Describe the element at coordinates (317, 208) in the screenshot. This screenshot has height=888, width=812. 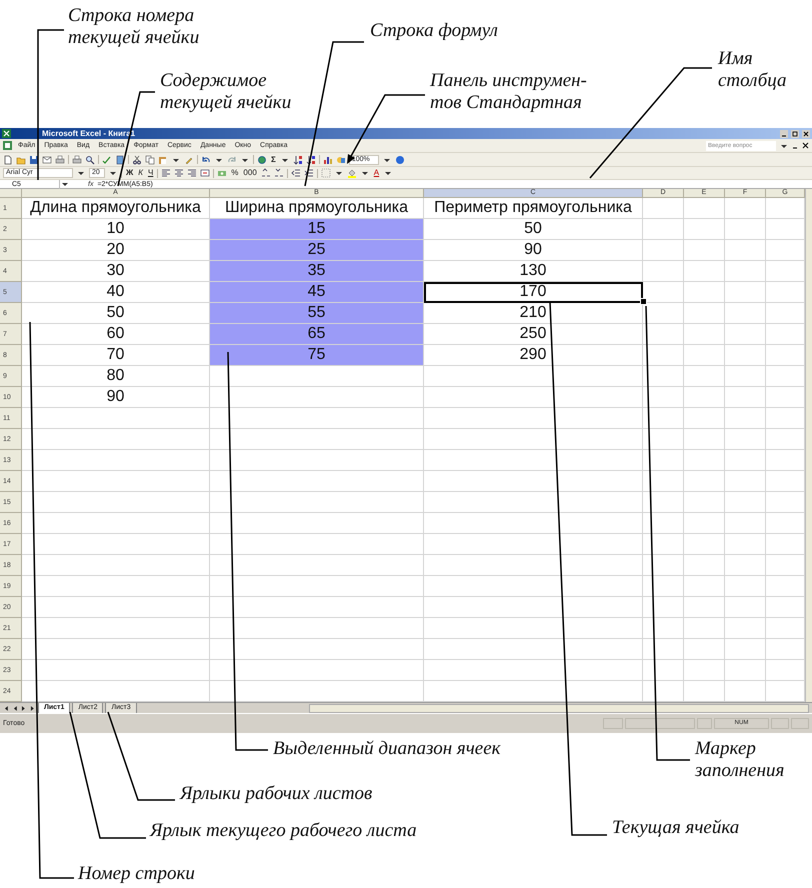
I see `table-cell: Ширина прямоугольника` at that location.